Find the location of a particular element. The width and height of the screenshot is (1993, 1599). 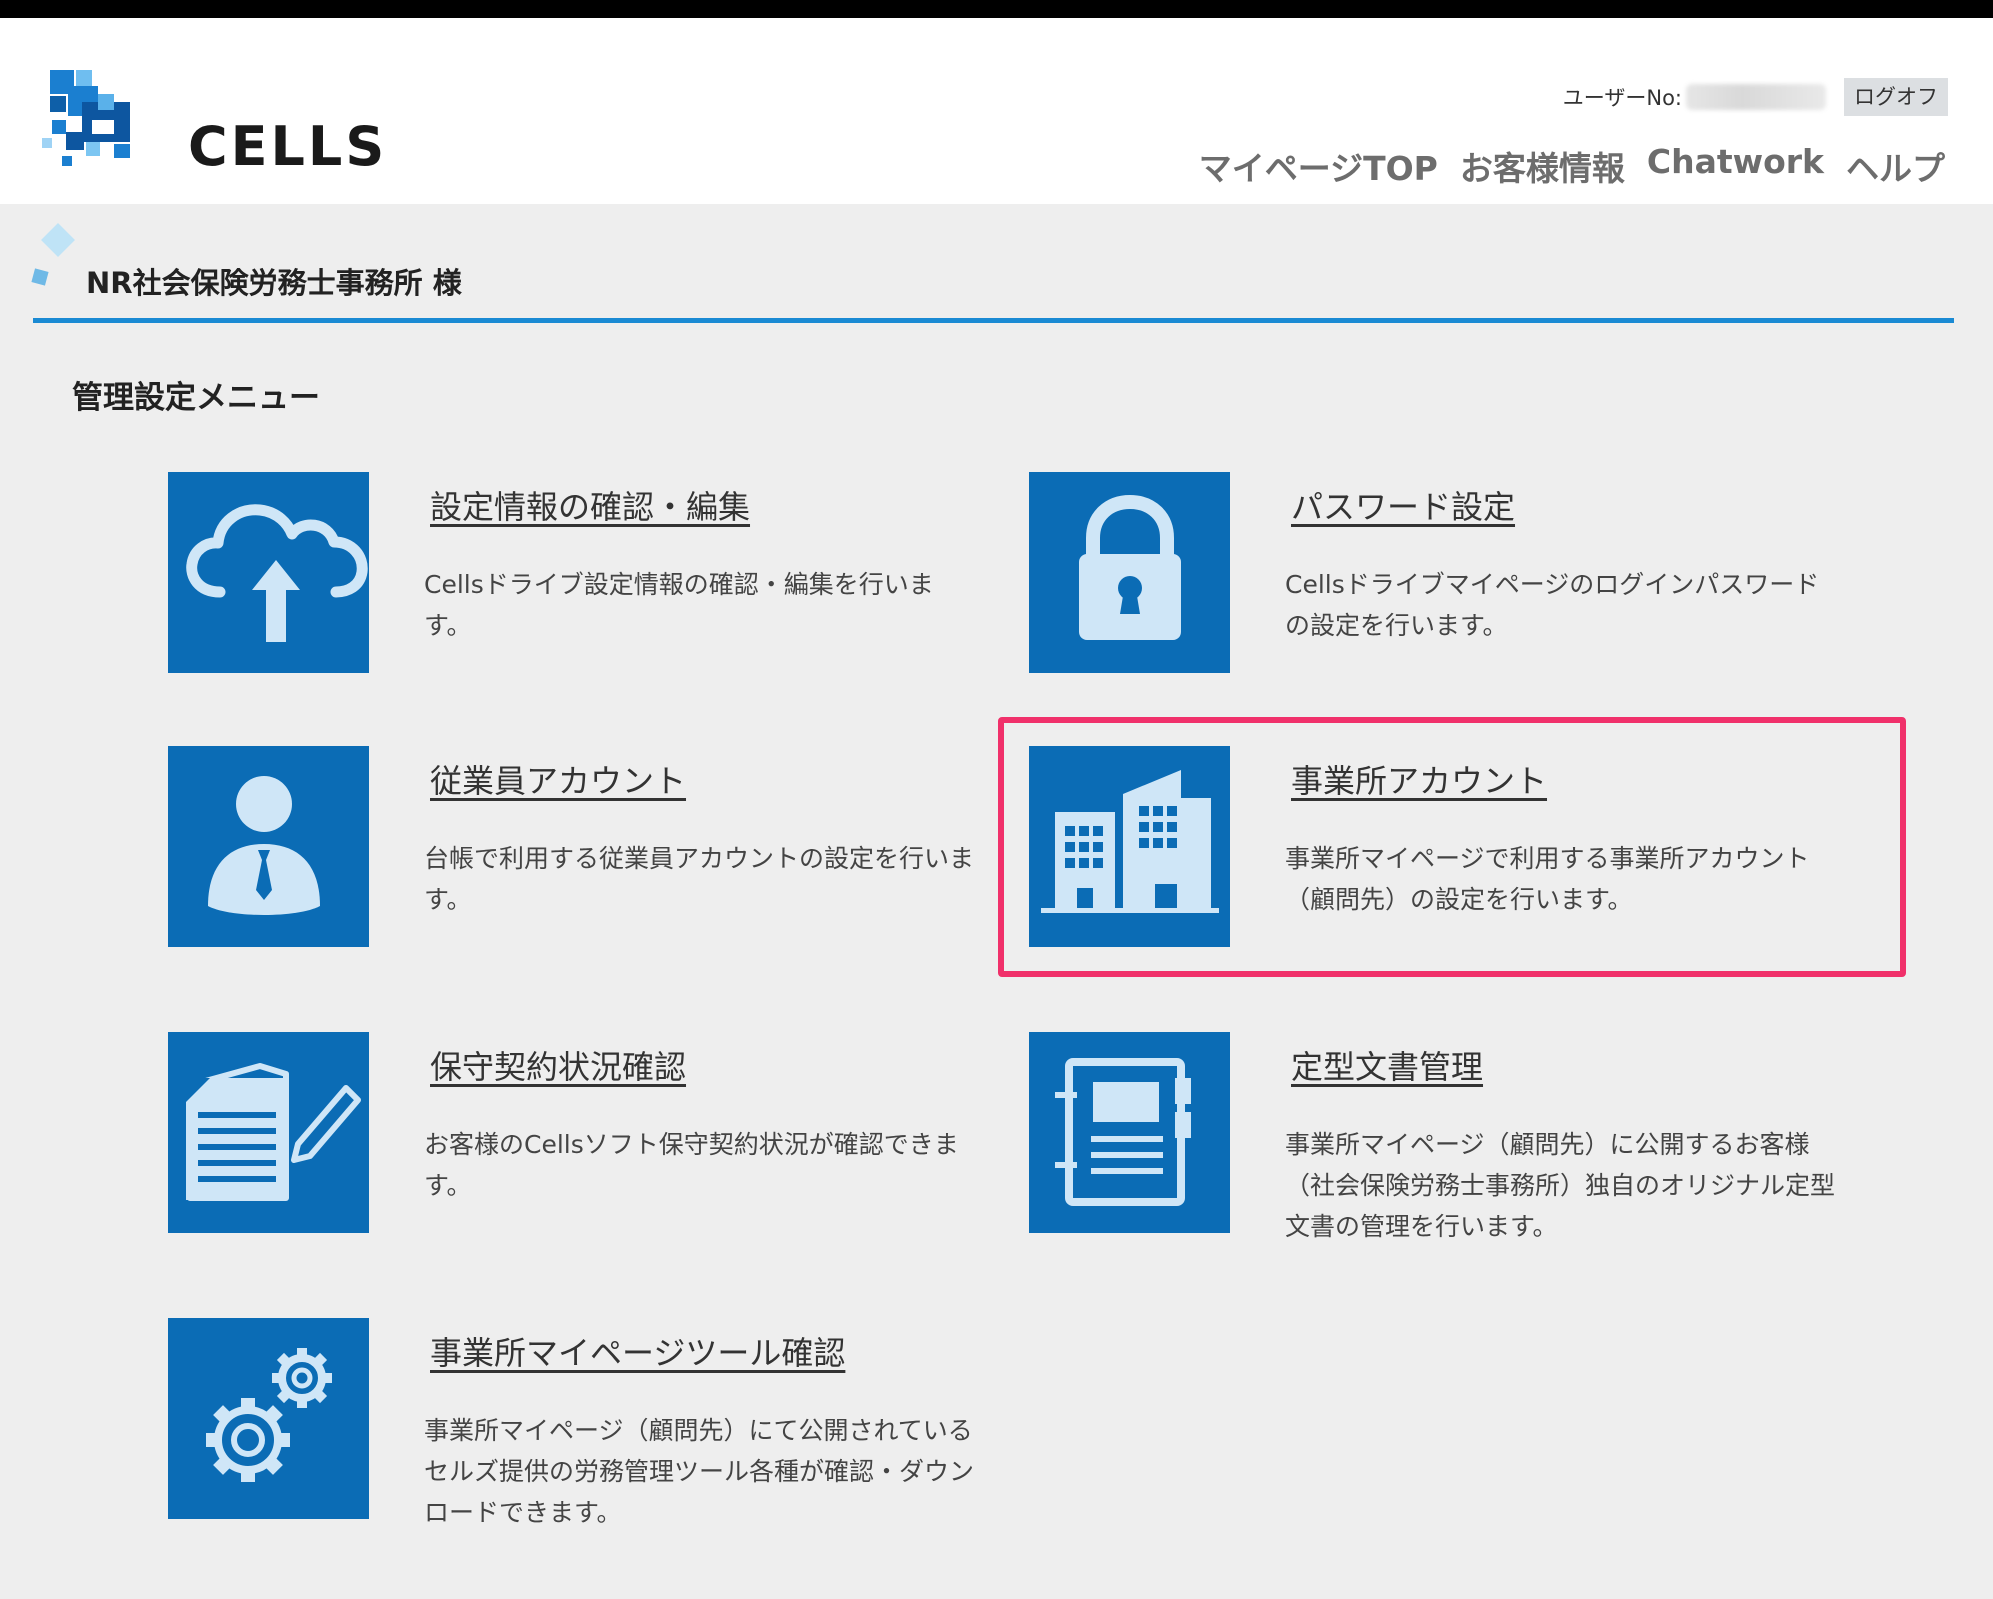

menu-tile-maintenance-contract: 保守契約状況確認 お客様のCellsソフト保守契約状況が確認できます。 is located at coordinates (568, 1142).